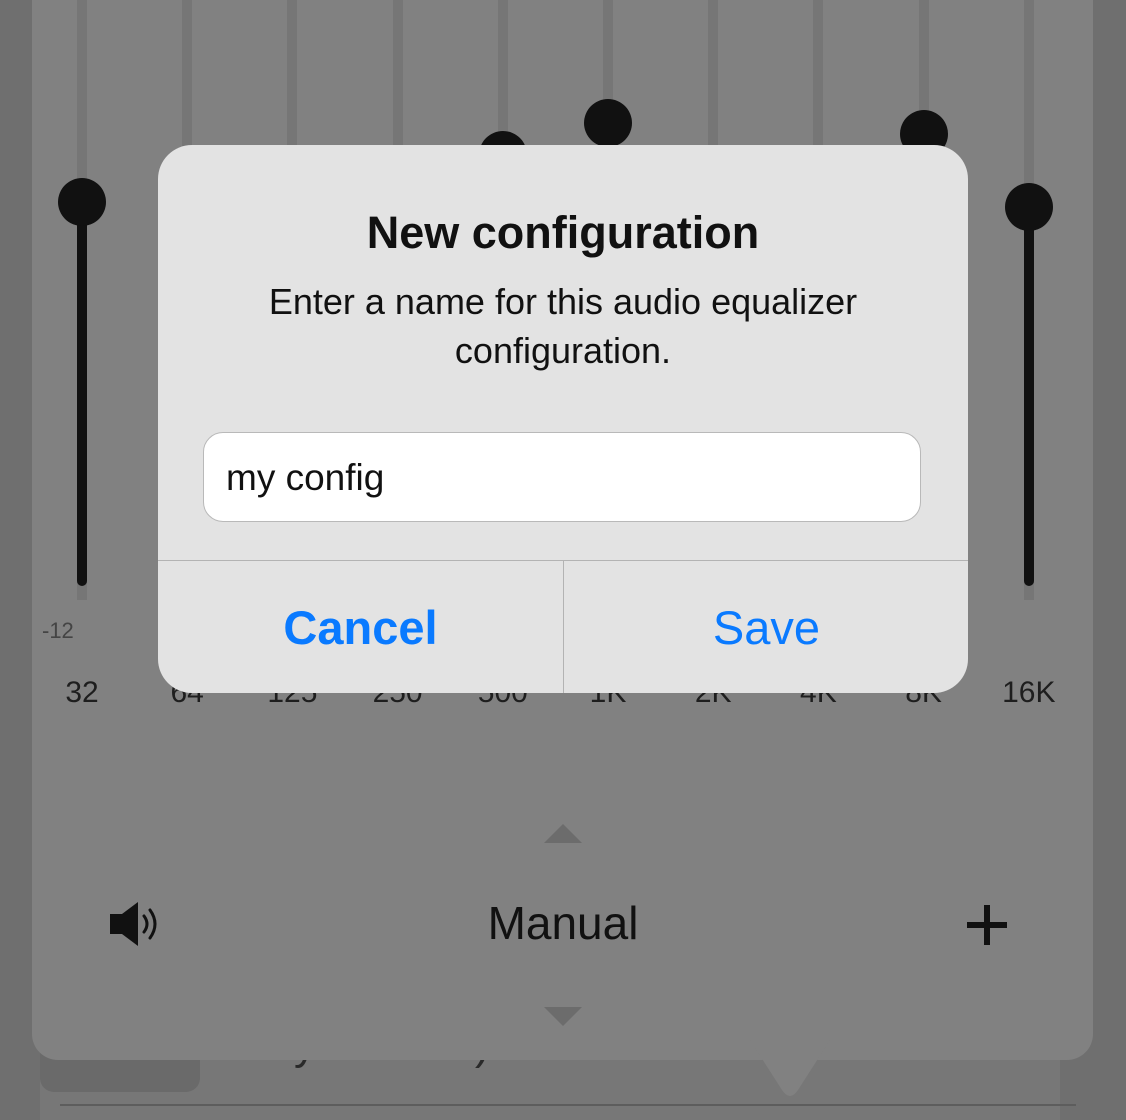 Image resolution: width=1126 pixels, height=1120 pixels. Describe the element at coordinates (58, 630) in the screenshot. I see `min-db-label: -12` at that location.